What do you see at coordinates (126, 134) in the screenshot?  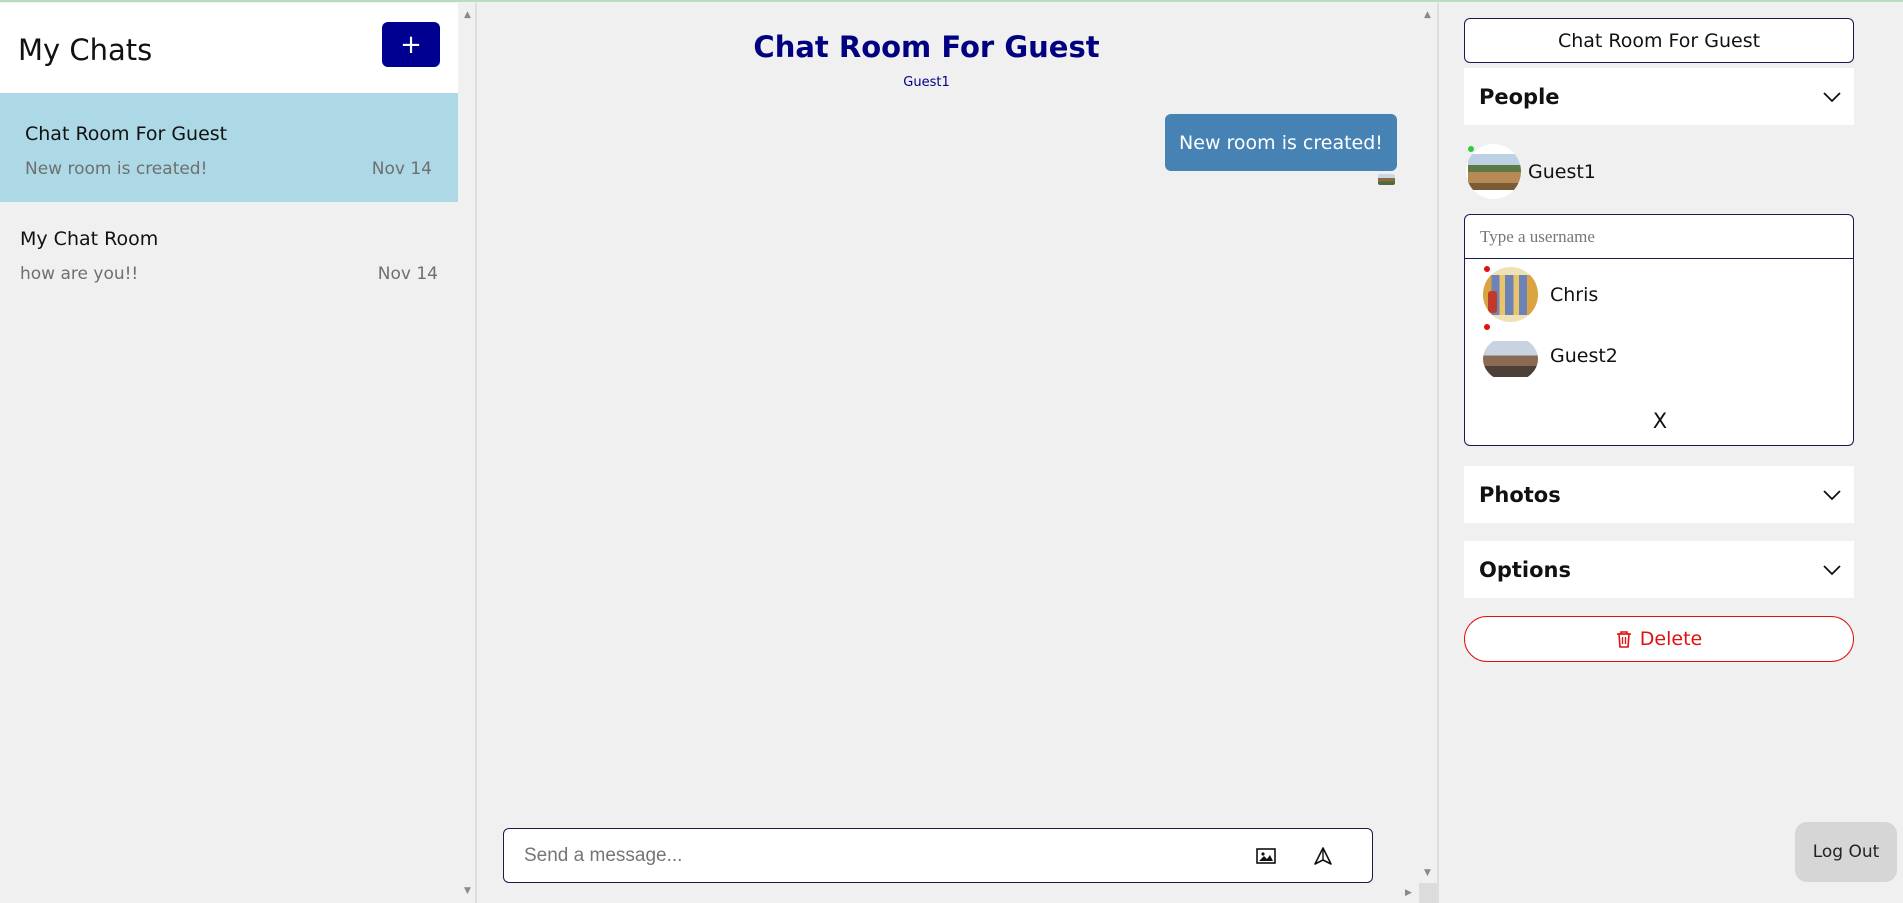 I see `chat-item-title: Chat Room For Guest` at bounding box center [126, 134].